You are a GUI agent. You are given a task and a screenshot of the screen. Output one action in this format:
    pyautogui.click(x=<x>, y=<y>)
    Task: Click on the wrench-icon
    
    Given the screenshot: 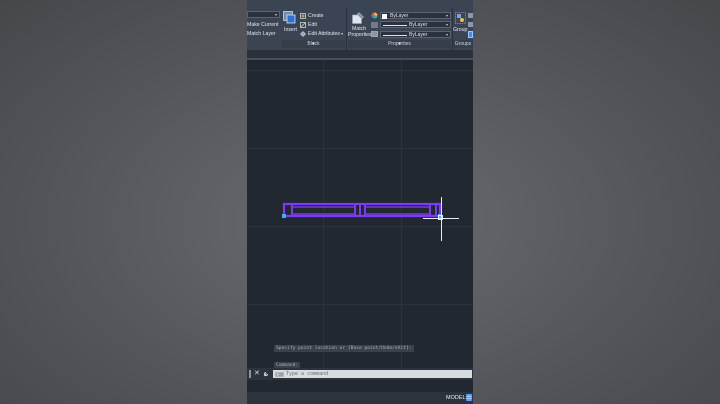 What is the action you would take?
    pyautogui.click(x=266, y=374)
    